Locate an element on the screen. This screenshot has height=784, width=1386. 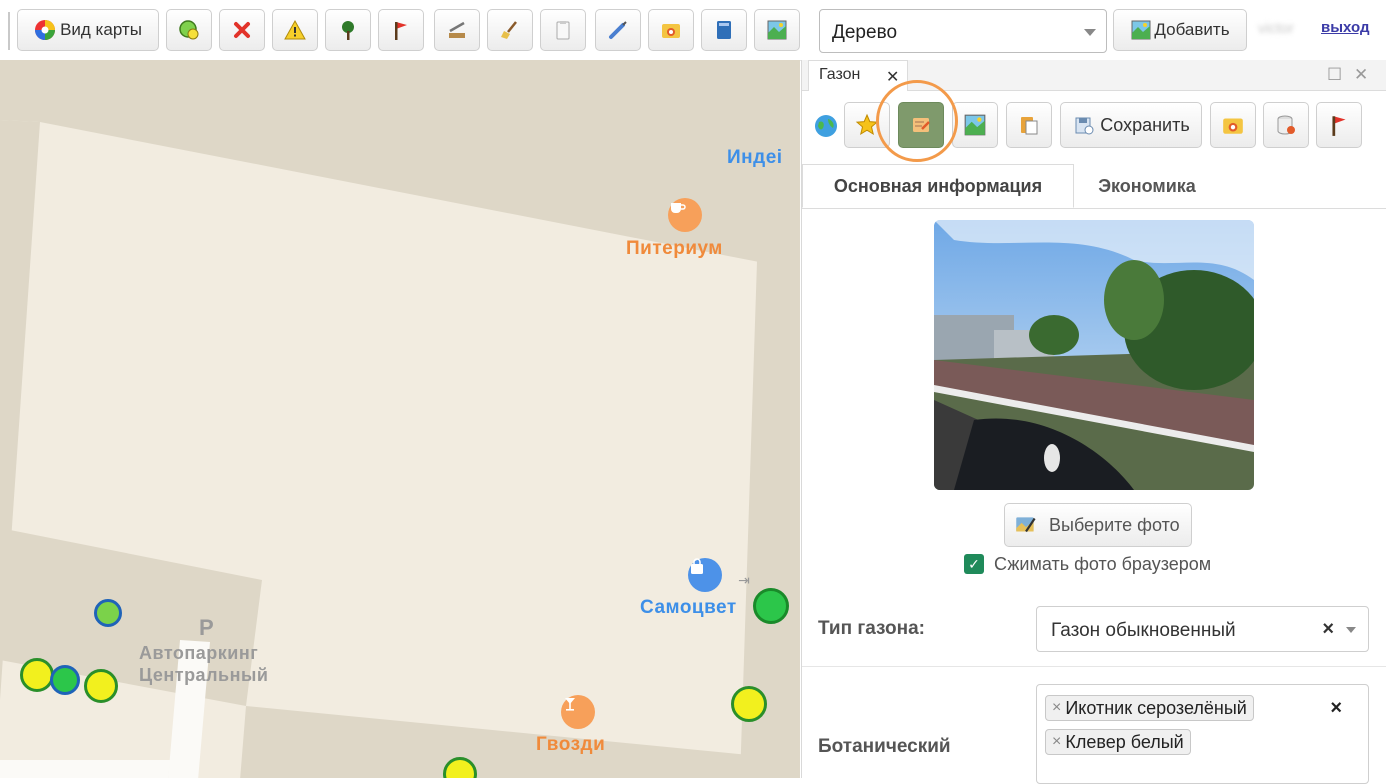
syringe-icon is located at coordinates (618, 30).